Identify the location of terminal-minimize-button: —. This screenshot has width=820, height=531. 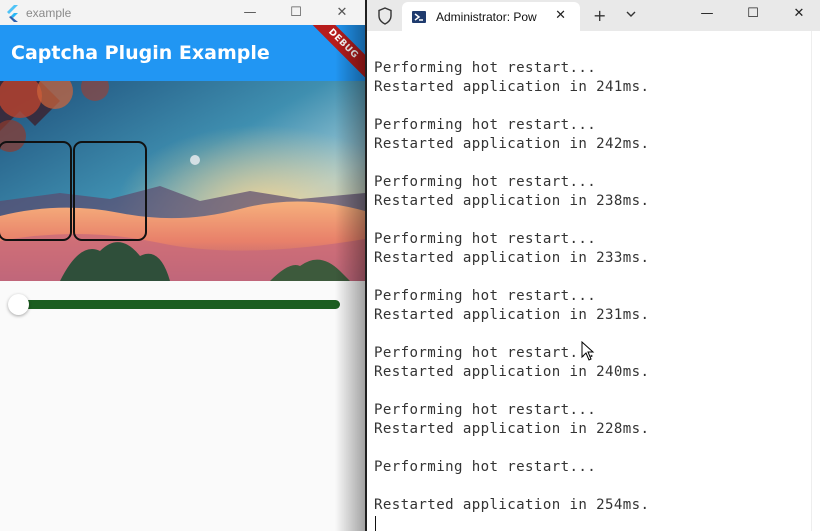
(707, 13).